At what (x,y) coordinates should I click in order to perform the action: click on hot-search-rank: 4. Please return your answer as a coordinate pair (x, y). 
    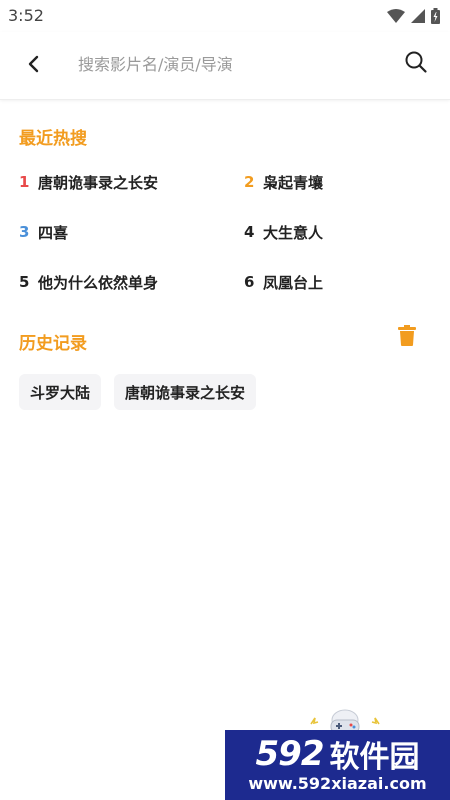
    Looking at the image, I should click on (249, 232).